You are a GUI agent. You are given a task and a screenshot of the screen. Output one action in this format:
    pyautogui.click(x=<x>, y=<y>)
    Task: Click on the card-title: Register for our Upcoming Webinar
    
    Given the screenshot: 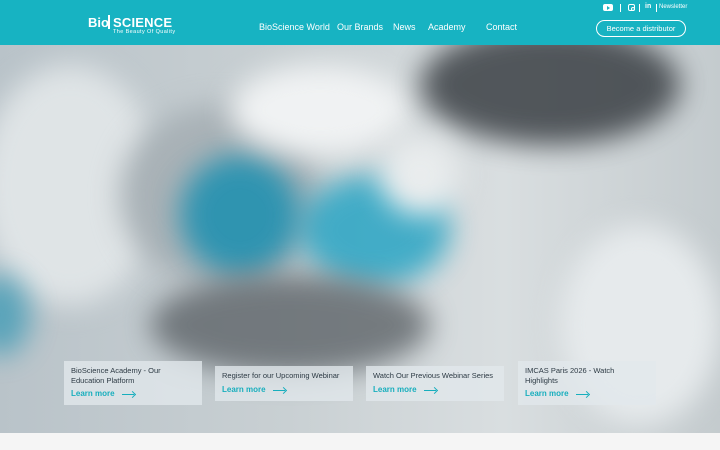 What is the action you would take?
    pyautogui.click(x=281, y=375)
    